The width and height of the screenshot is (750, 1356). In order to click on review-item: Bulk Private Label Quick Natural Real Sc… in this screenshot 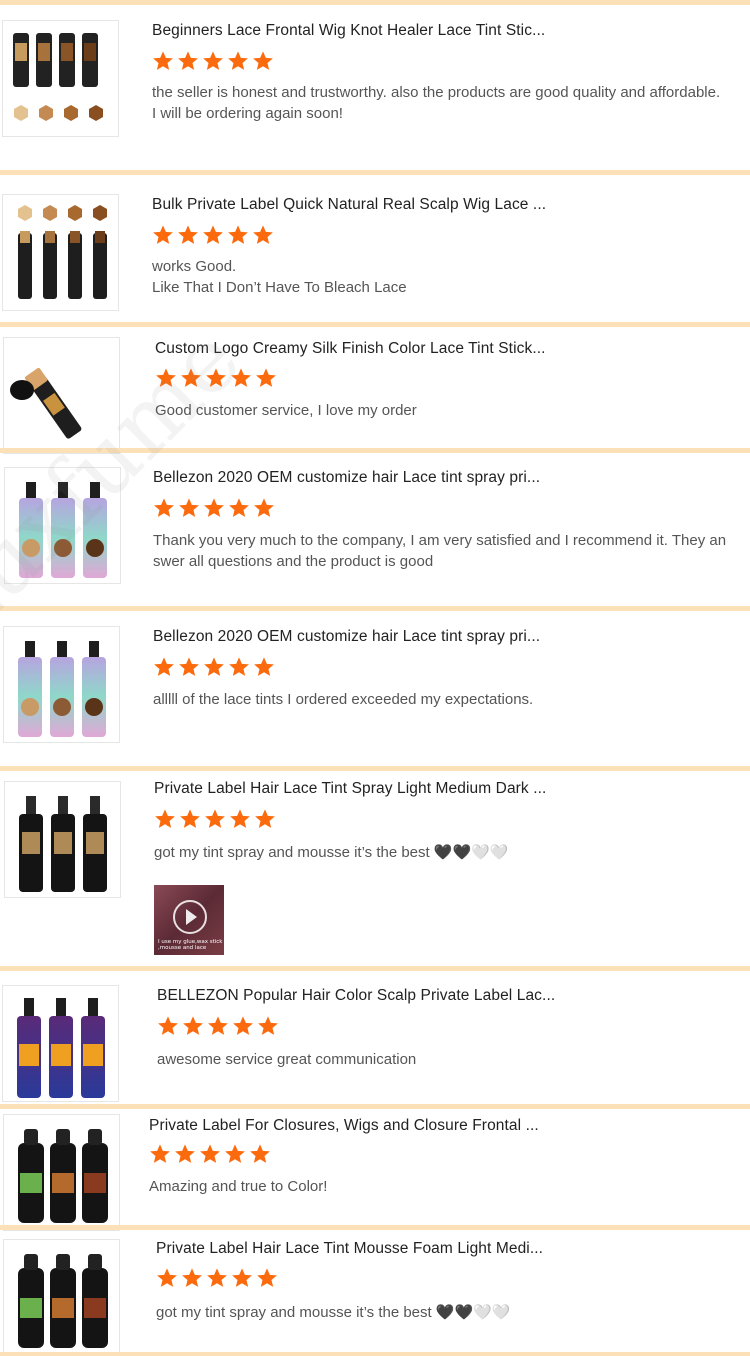, I will do `click(375, 248)`.